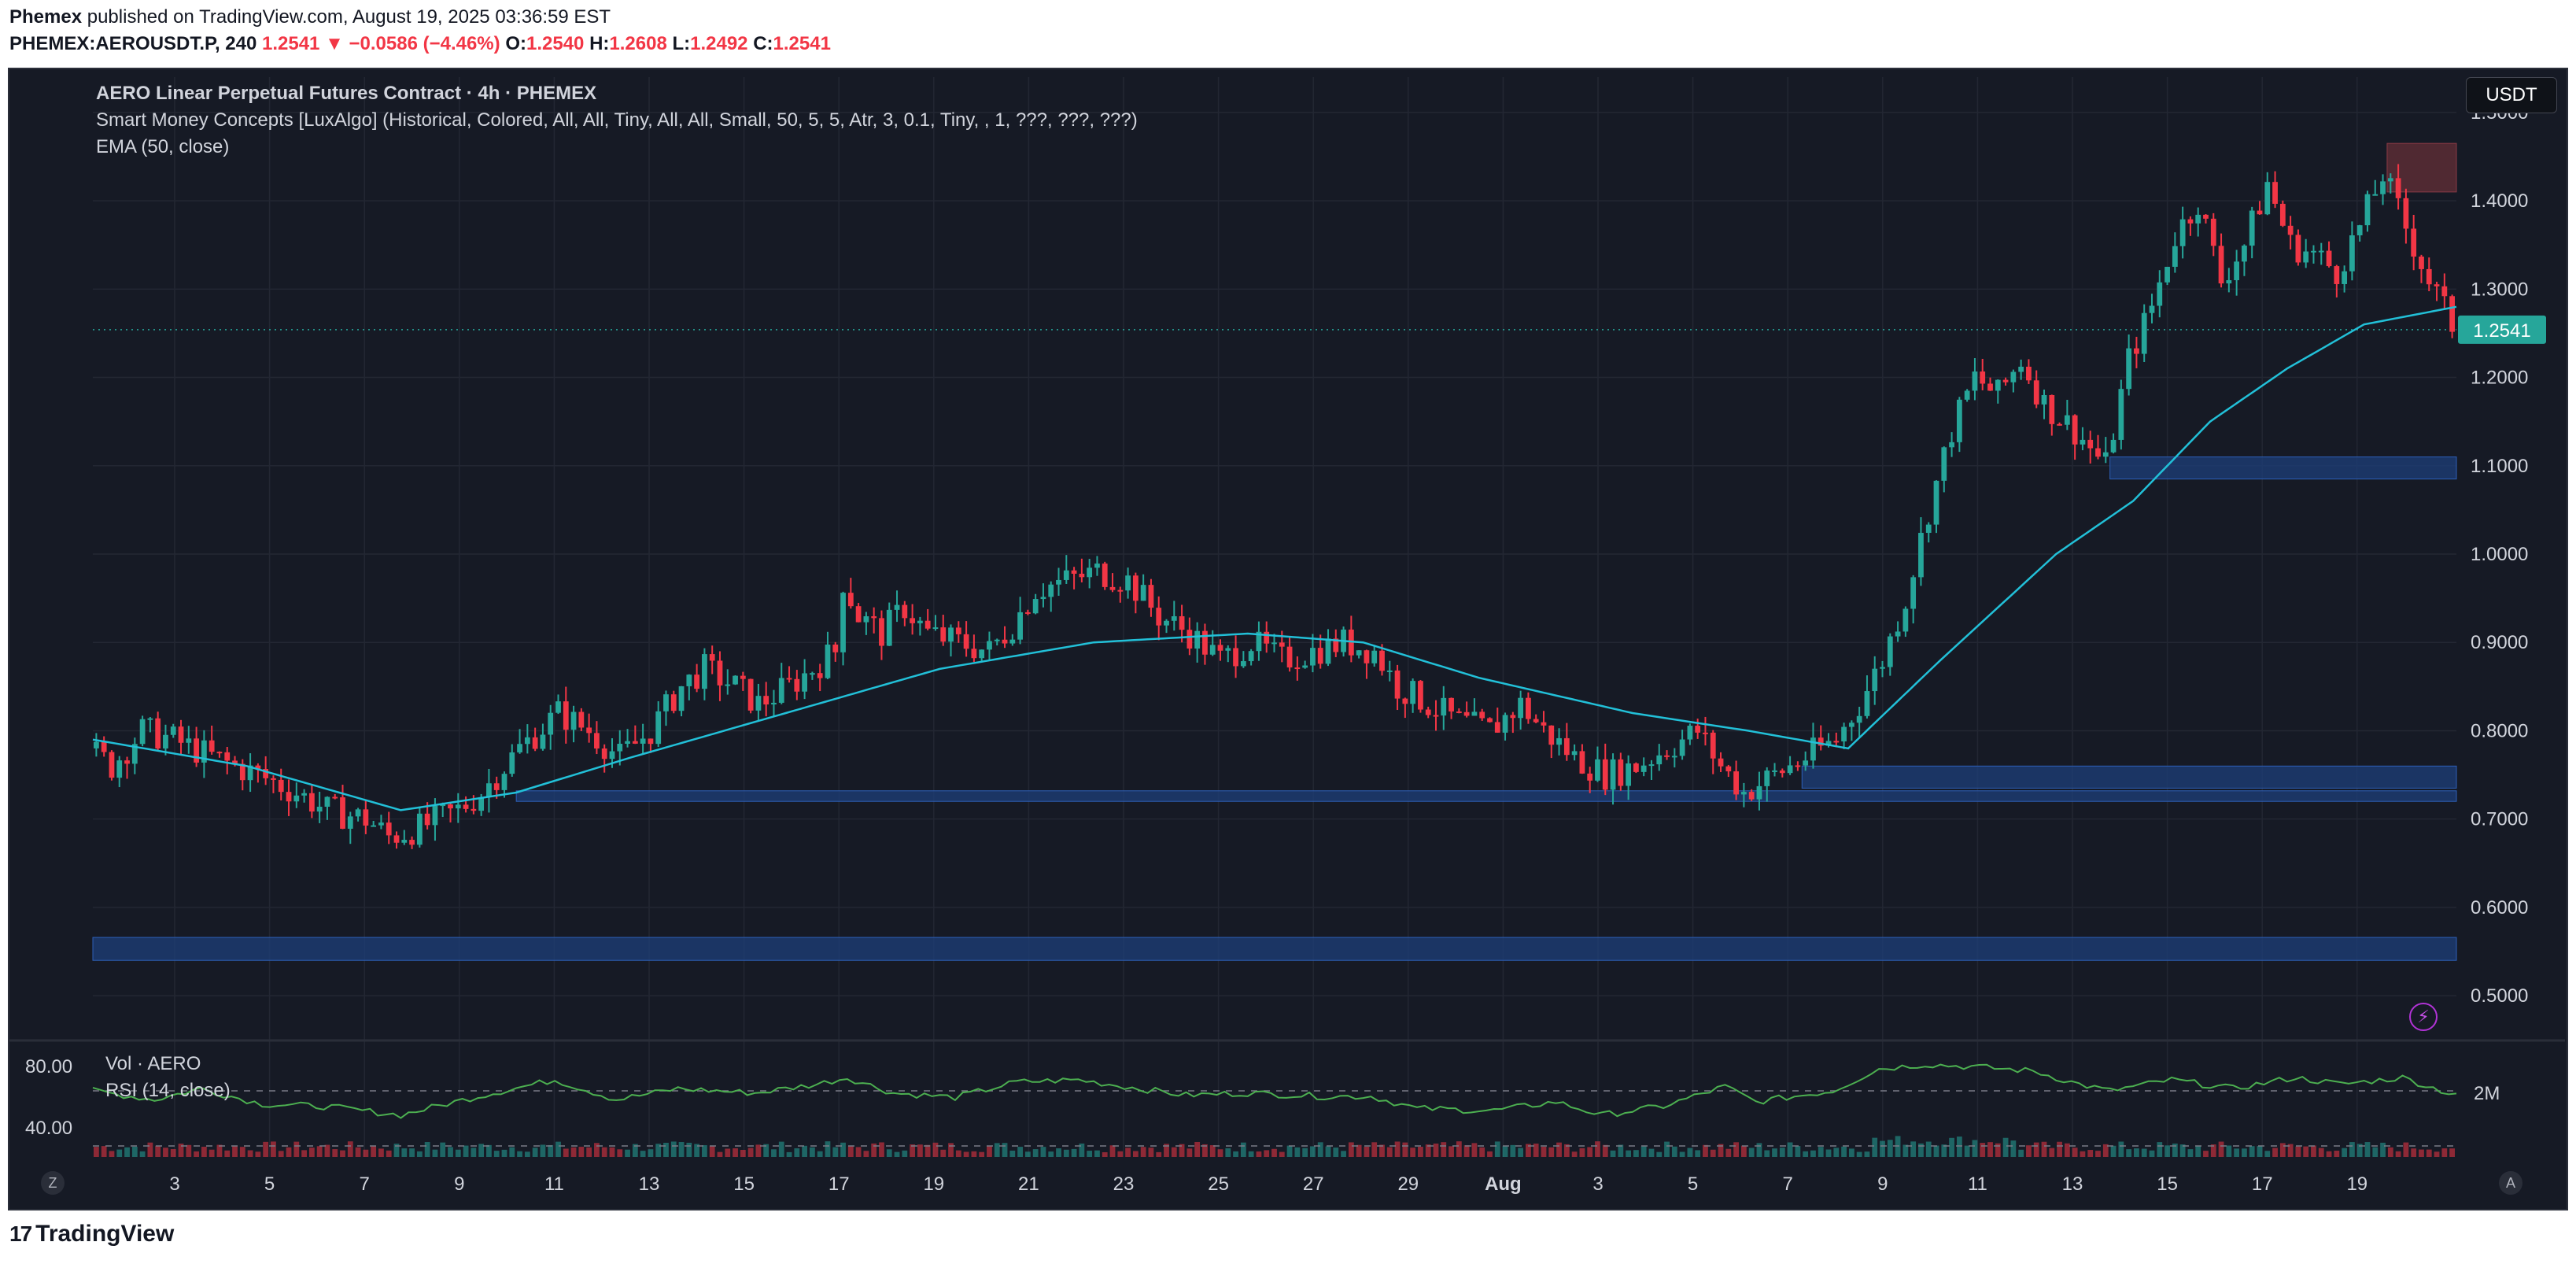 The width and height of the screenshot is (2576, 1264). I want to click on timezone-button: Z, so click(53, 1183).